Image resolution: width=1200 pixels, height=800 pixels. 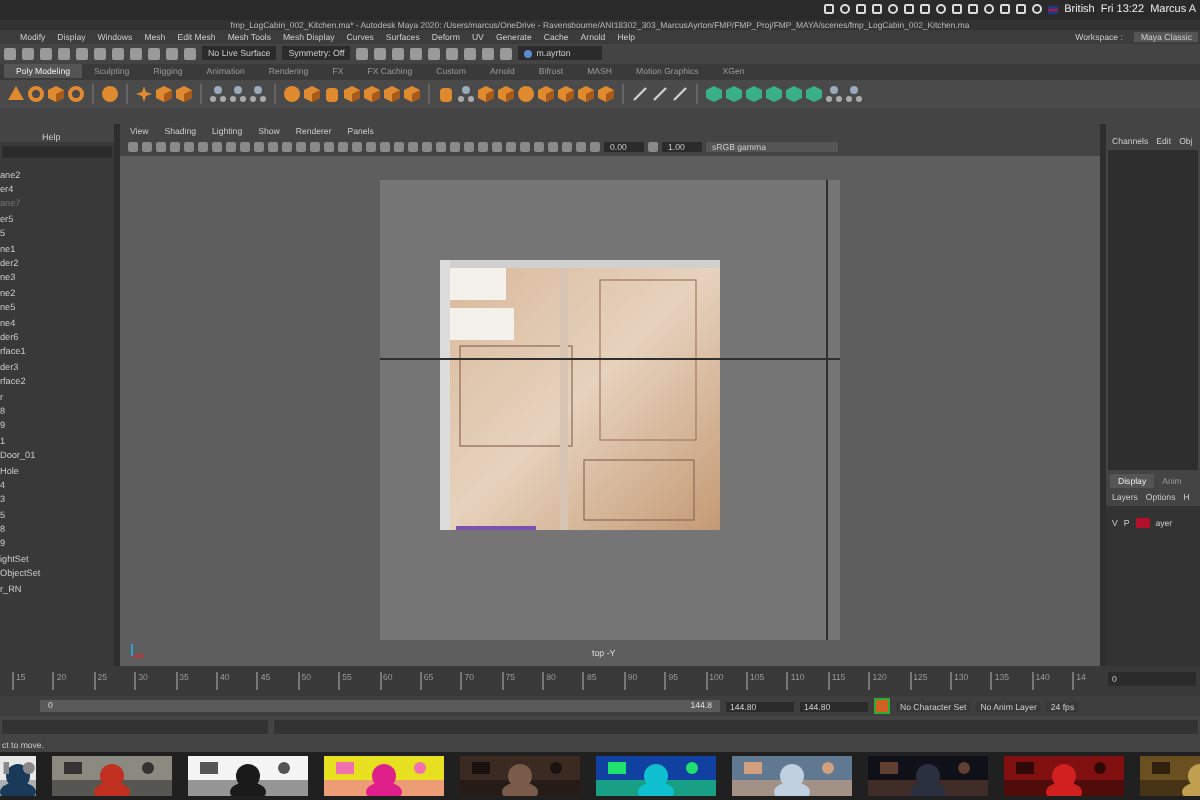 I want to click on cone-icon, so click(x=16, y=93).